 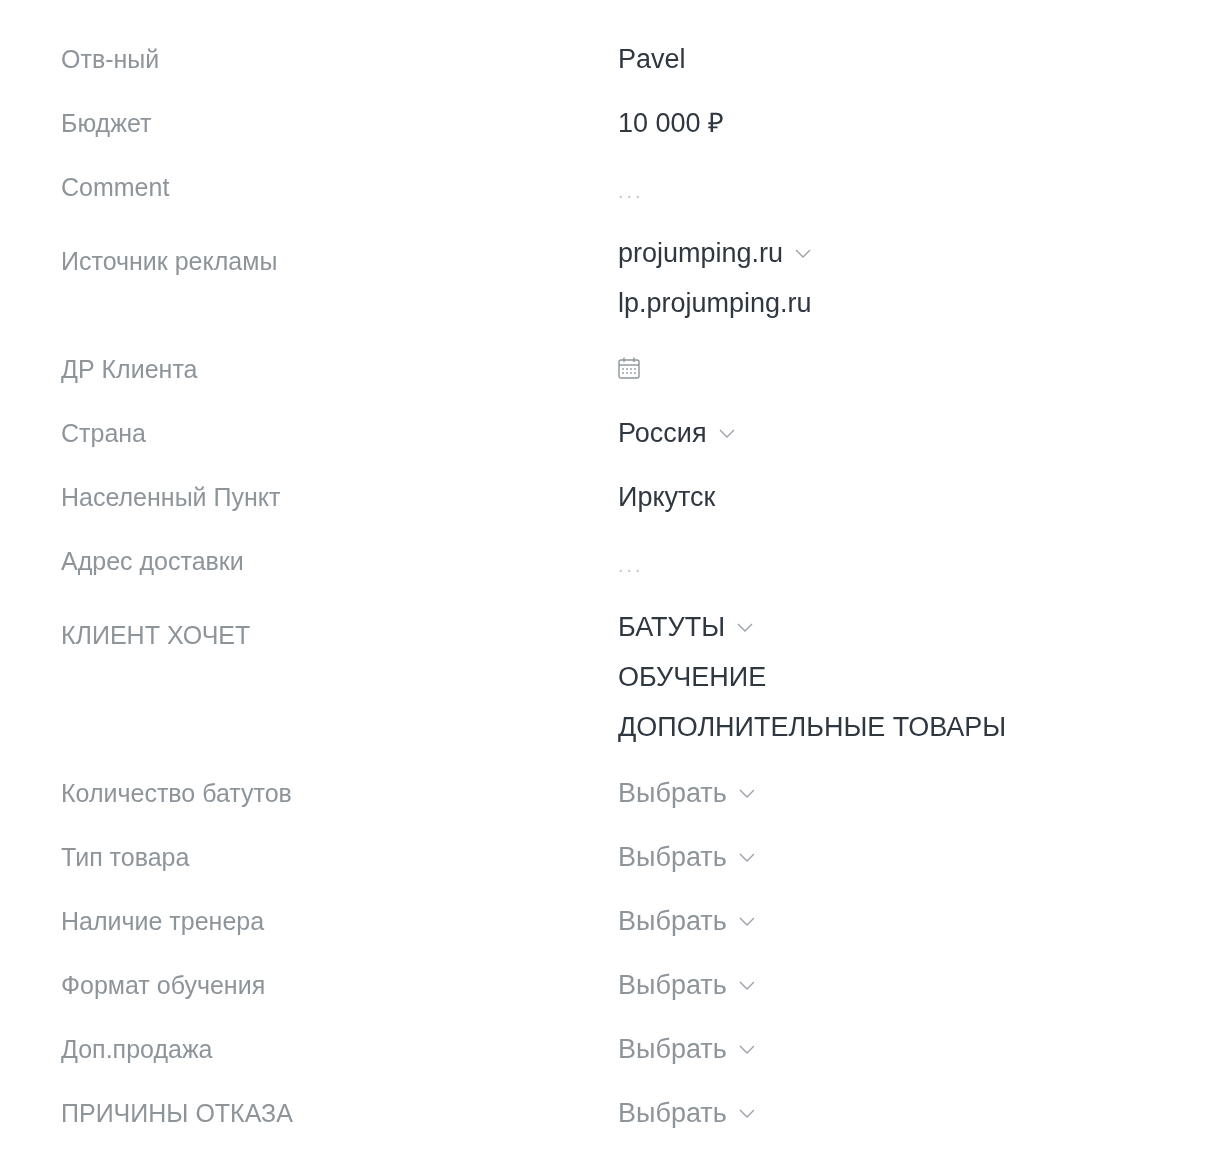 What do you see at coordinates (652, 59) in the screenshot?
I see `field-value: Pavel` at bounding box center [652, 59].